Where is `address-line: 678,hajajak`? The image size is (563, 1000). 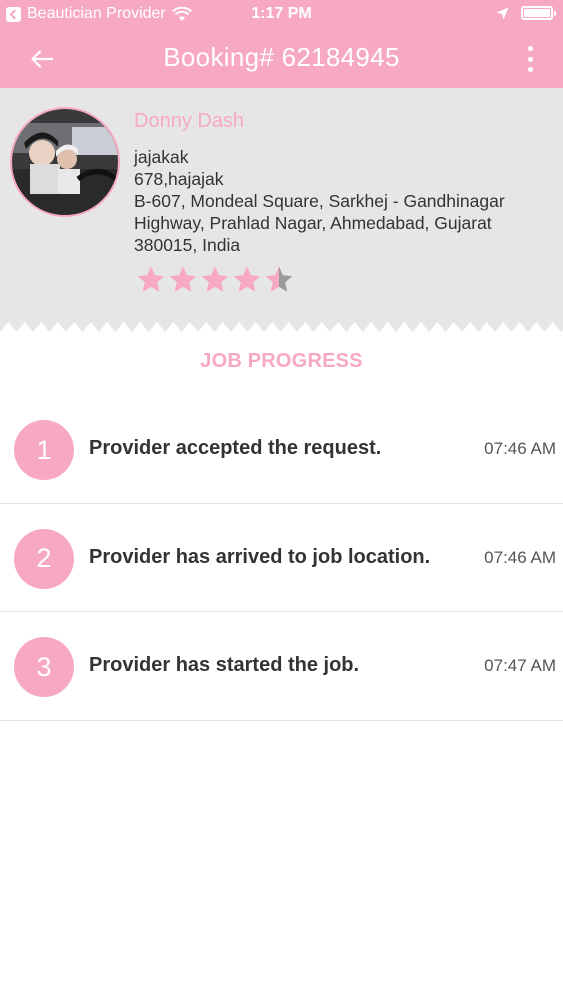
address-line: 678,hajajak is located at coordinates (179, 179).